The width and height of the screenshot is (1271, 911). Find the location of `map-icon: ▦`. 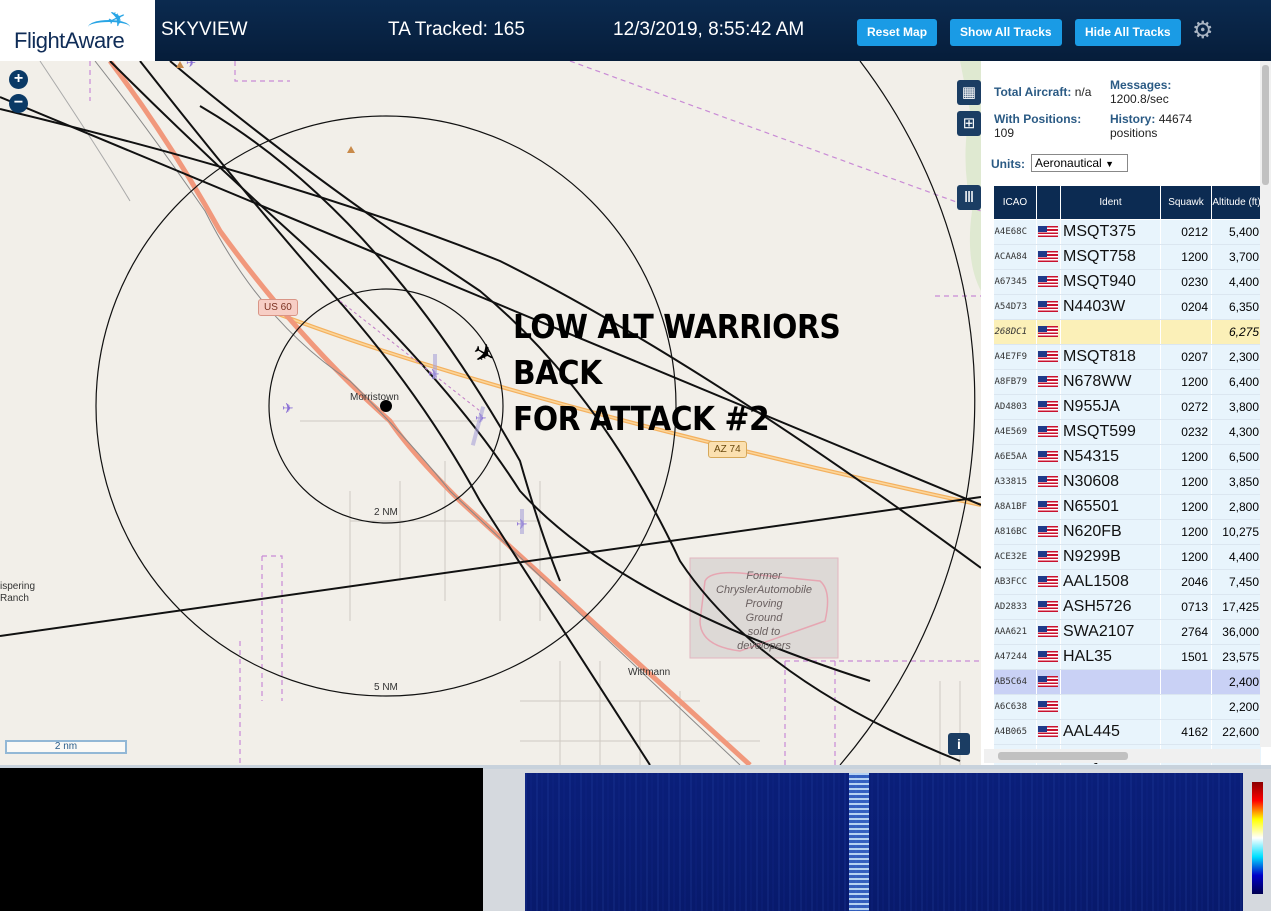

map-icon: ▦ is located at coordinates (969, 92).